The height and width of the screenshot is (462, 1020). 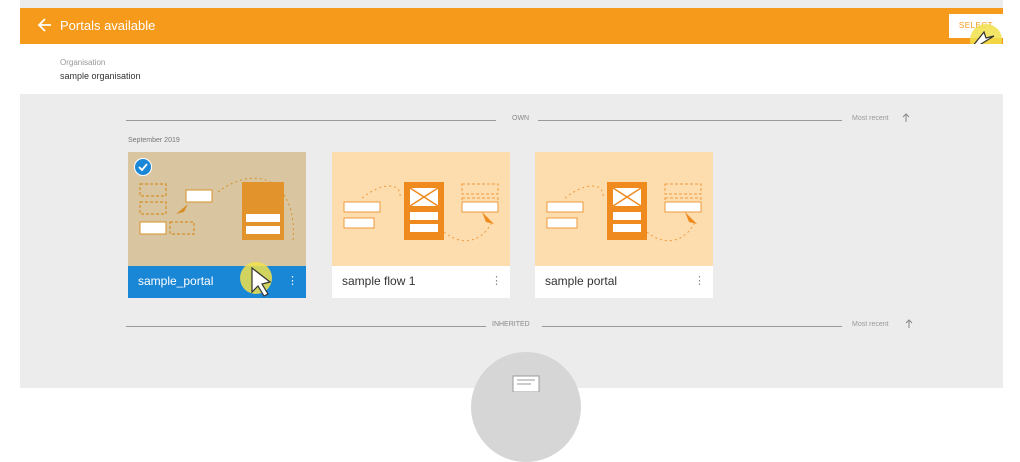 I want to click on section-own-divider: OWN Most recent, so click(x=526, y=120).